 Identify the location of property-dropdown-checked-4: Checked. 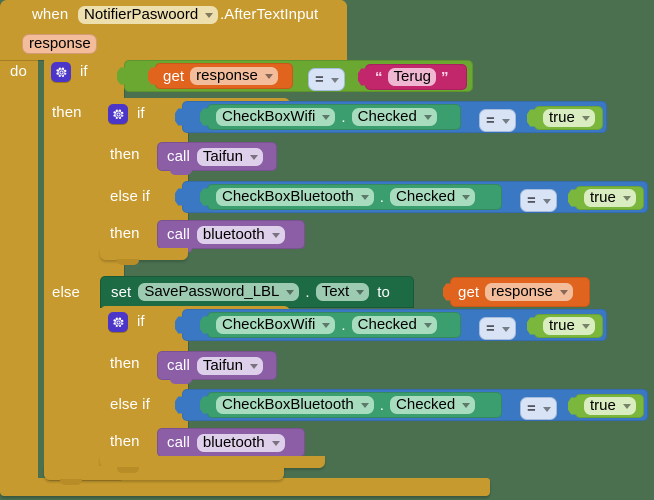
(433, 405).